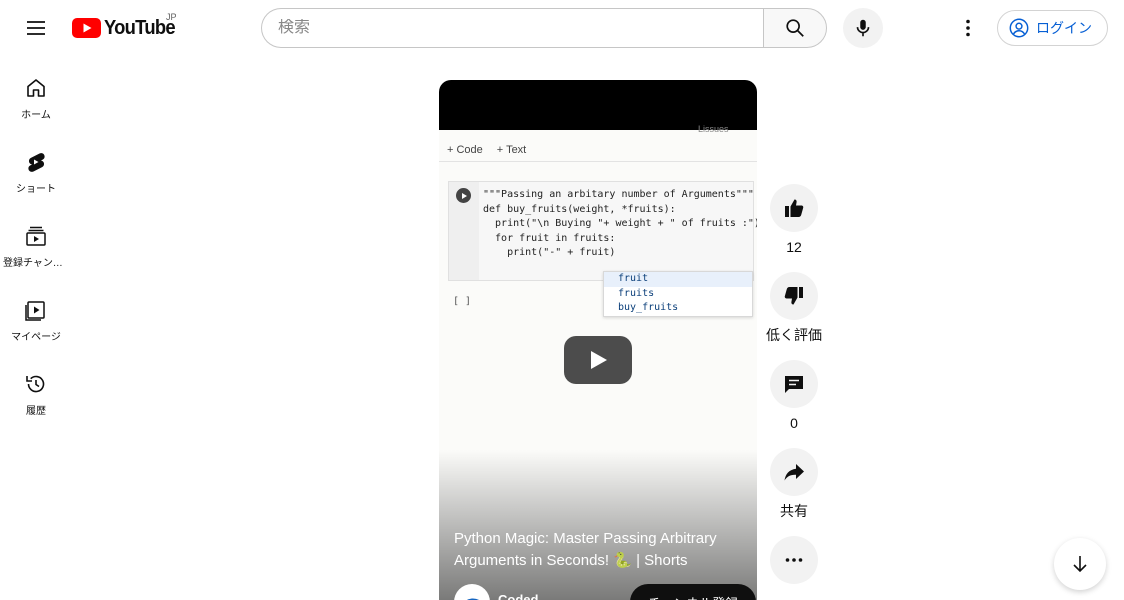 The height and width of the screenshot is (600, 1124). I want to click on empty-notebook-cell: [ ], so click(462, 301).